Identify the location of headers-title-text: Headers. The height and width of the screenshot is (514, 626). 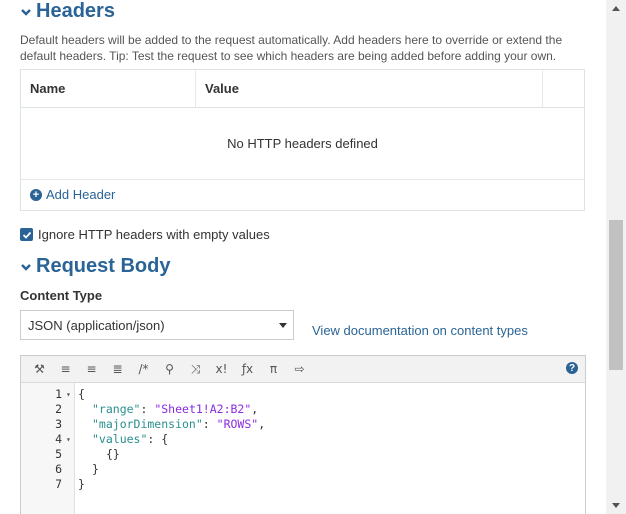
(75, 11).